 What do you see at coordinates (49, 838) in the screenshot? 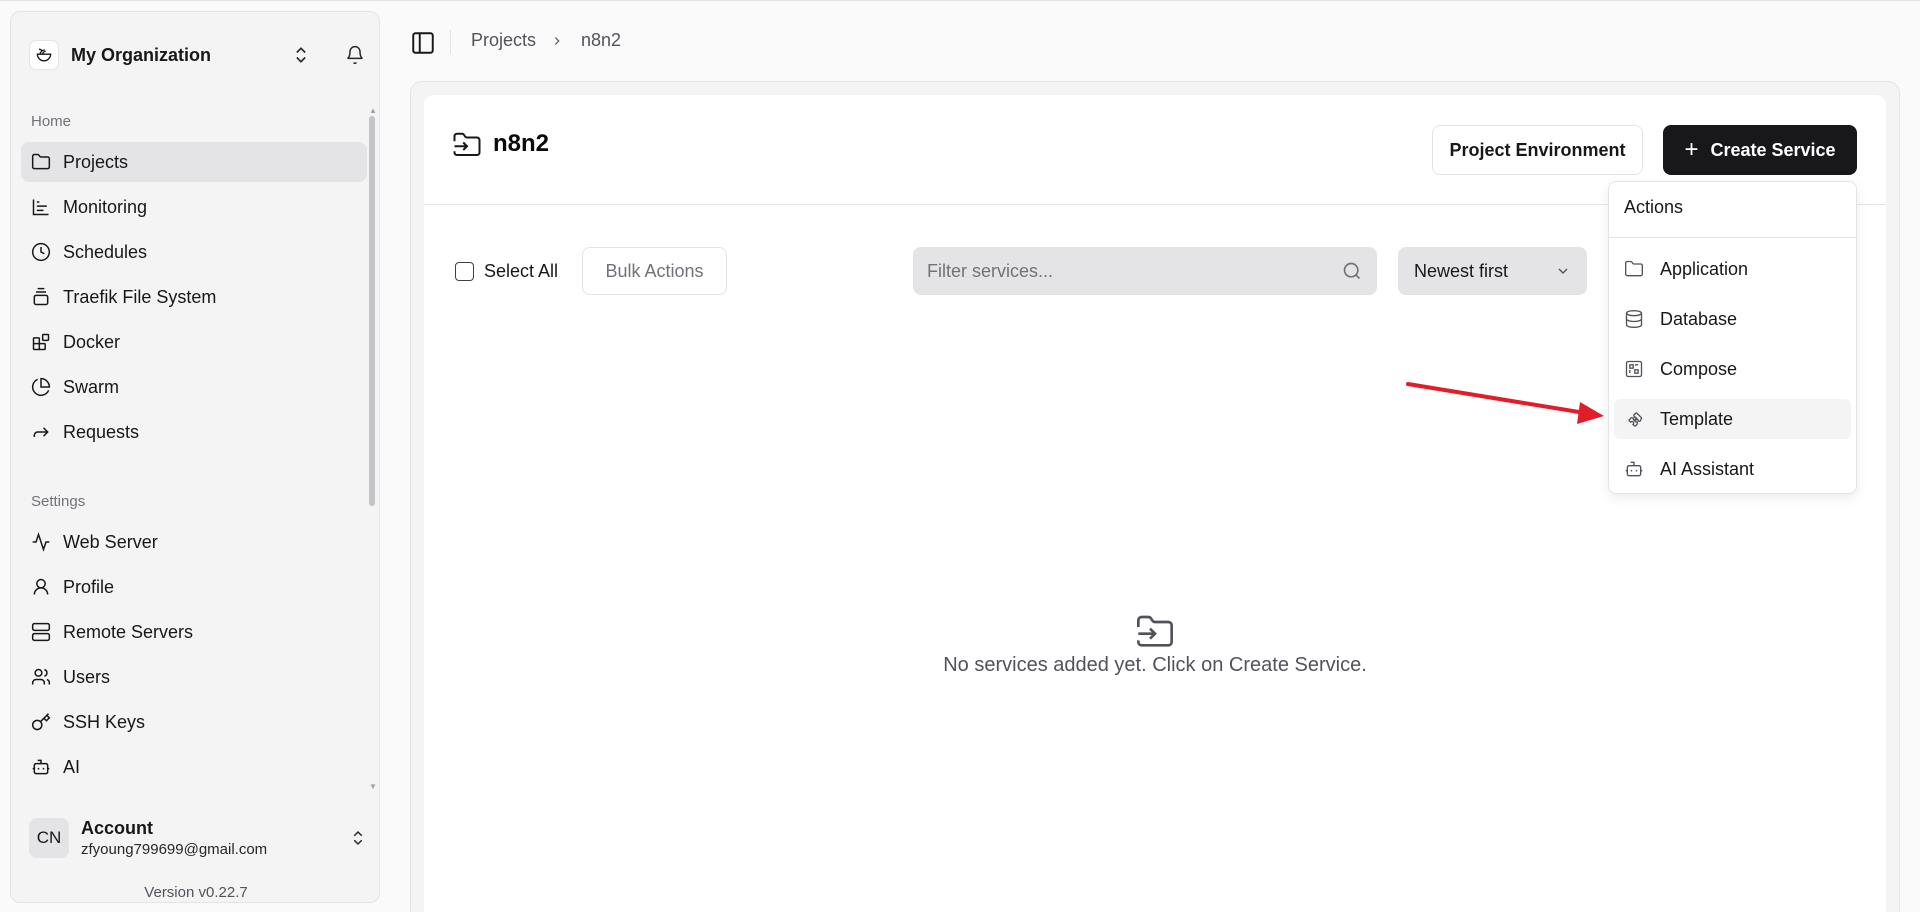
I see `avatar: CN` at bounding box center [49, 838].